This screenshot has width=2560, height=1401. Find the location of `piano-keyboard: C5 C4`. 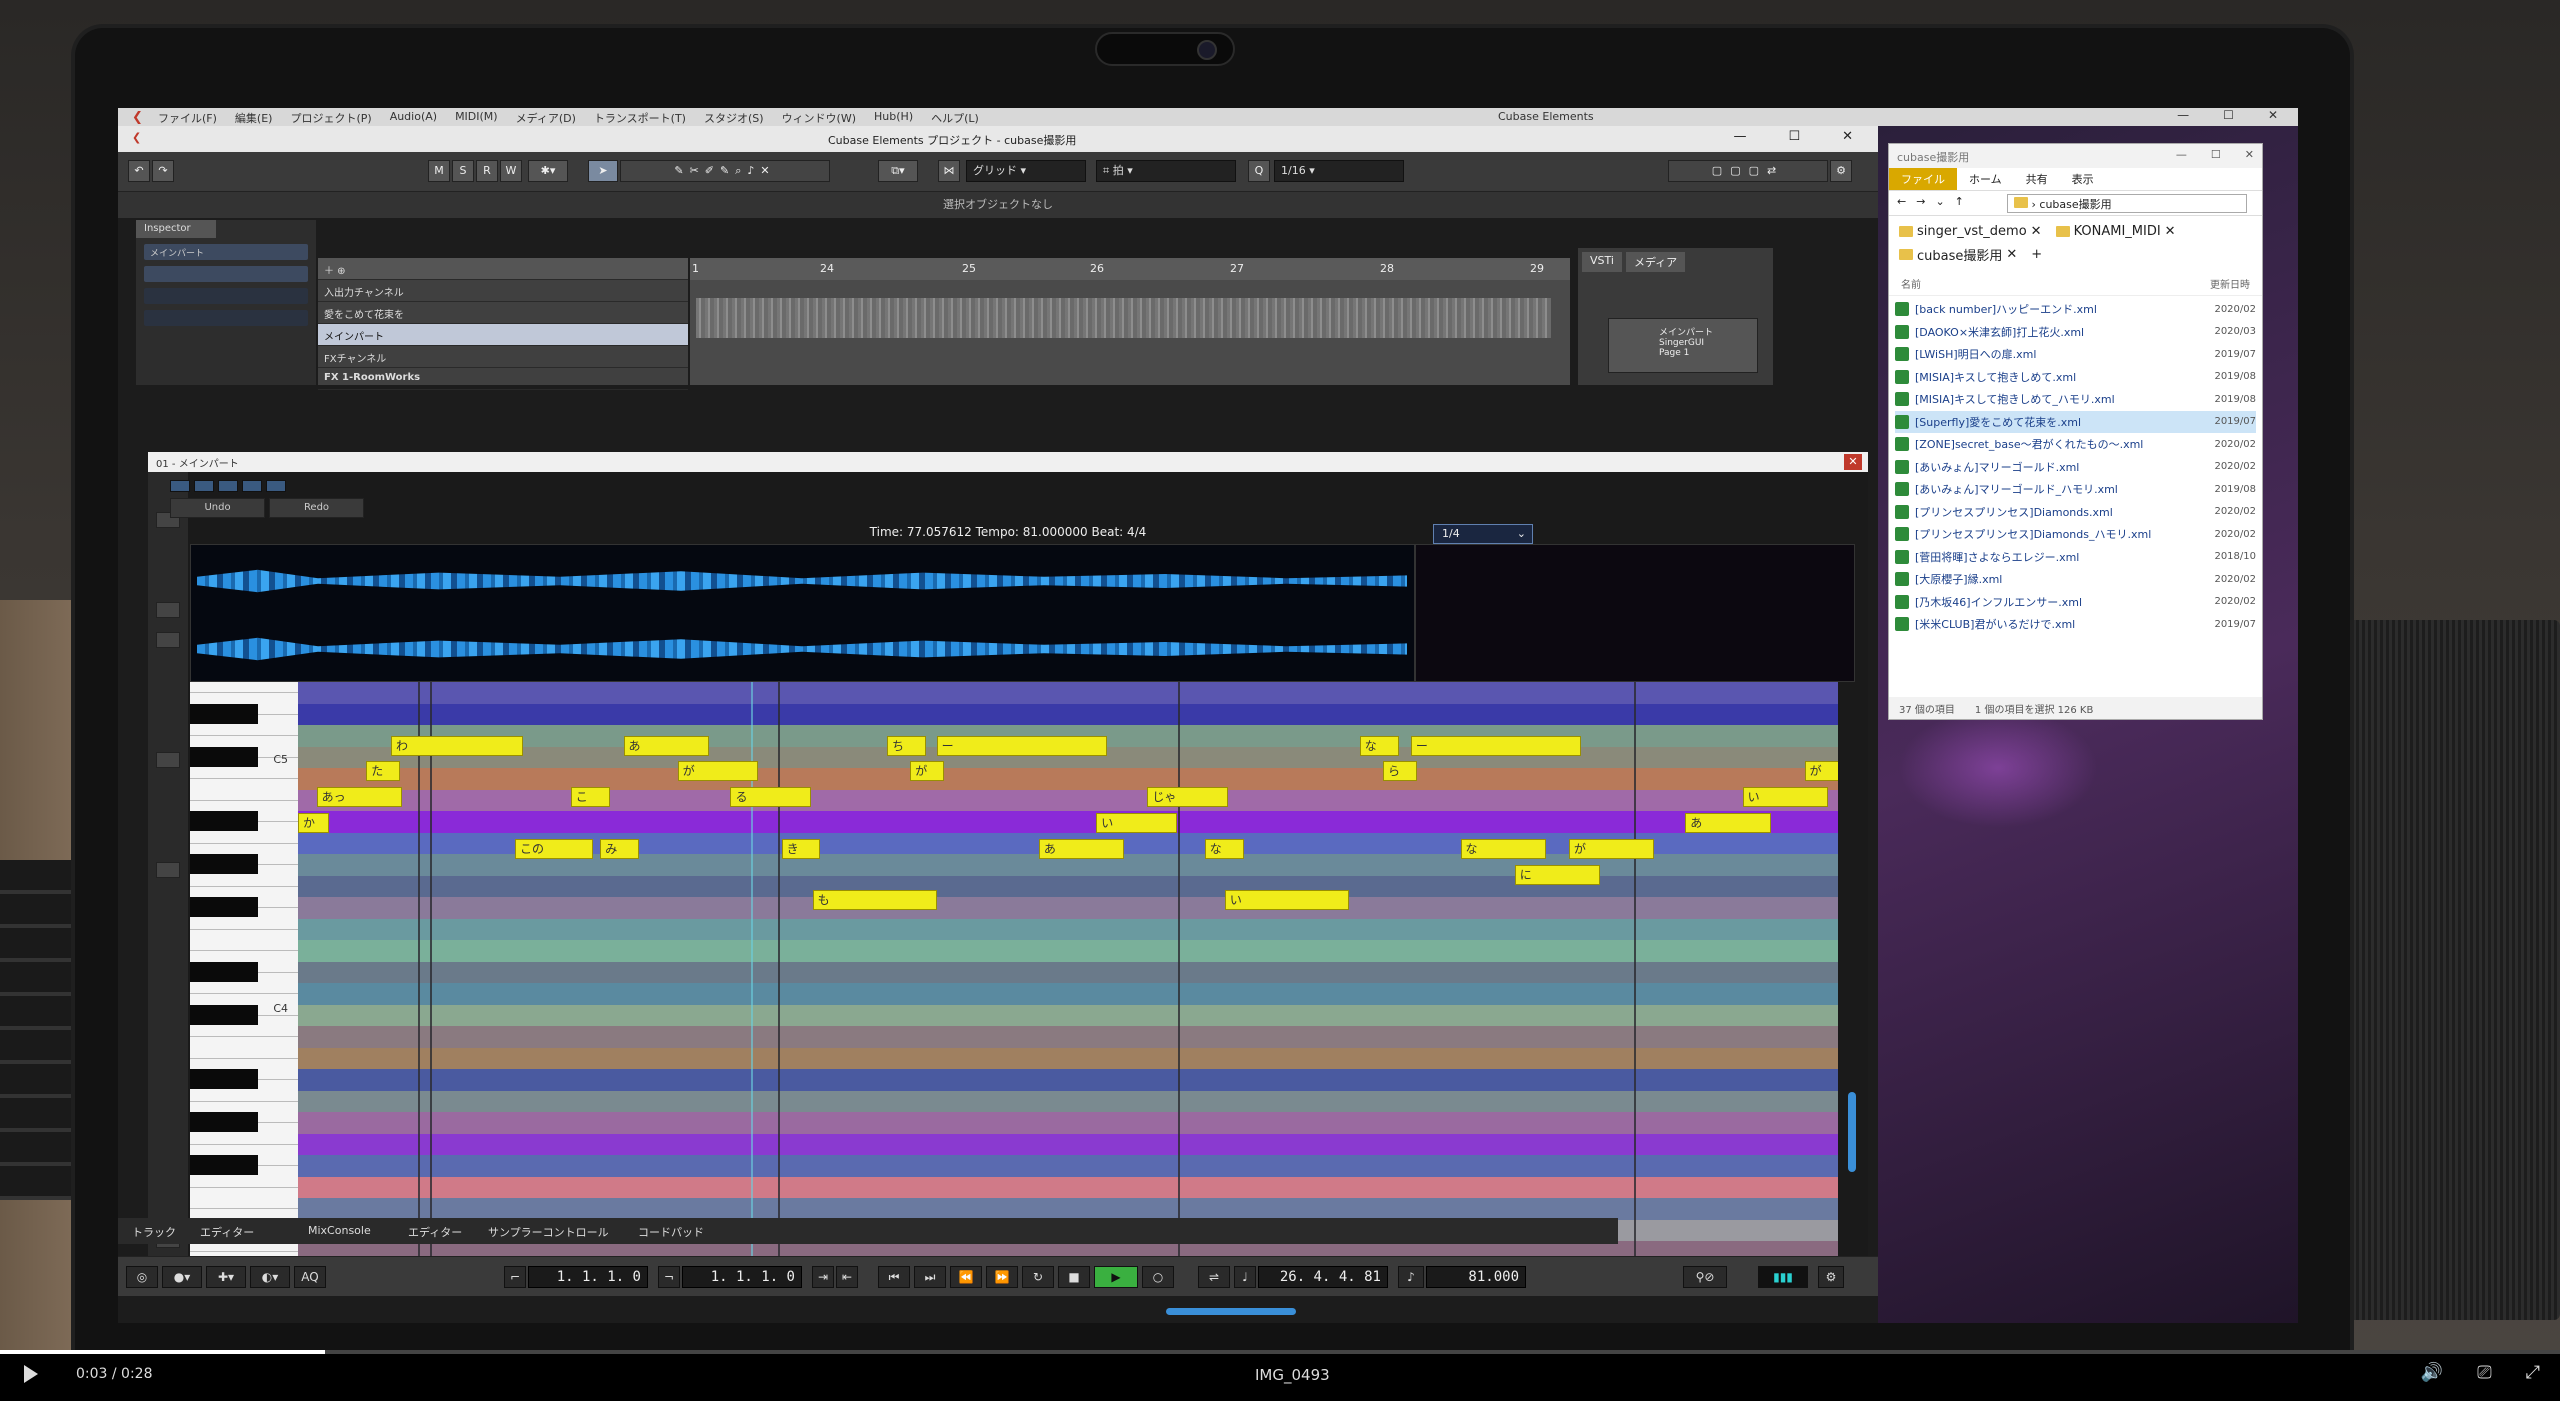

piano-keyboard: C5 C4 is located at coordinates (244, 982).